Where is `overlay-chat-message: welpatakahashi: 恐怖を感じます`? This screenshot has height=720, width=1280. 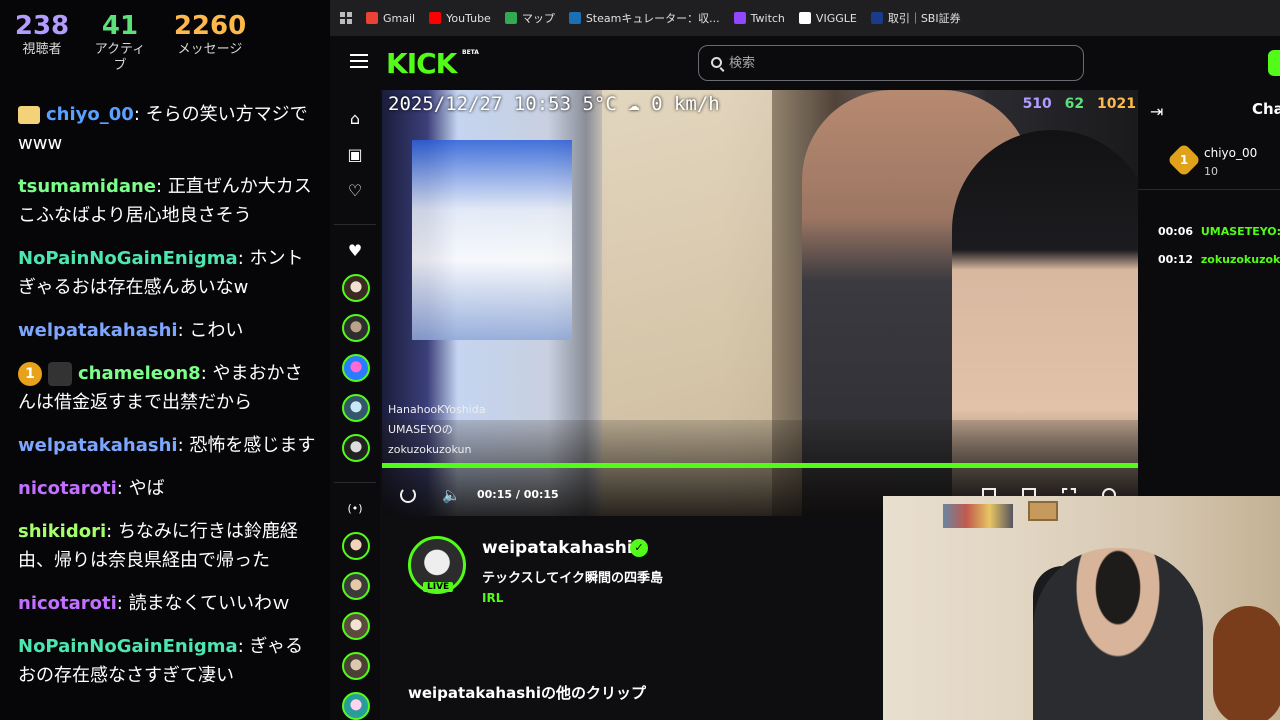
overlay-chat-message: welpatakahashi: 恐怖を感じます is located at coordinates (168, 445).